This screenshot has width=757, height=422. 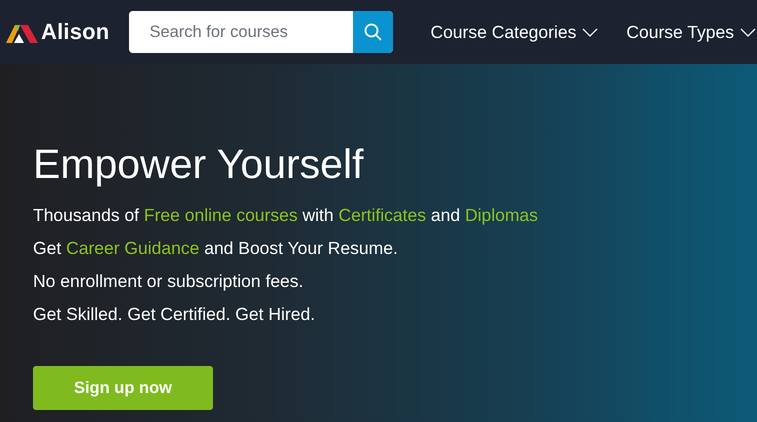 I want to click on search-icon, so click(x=373, y=32).